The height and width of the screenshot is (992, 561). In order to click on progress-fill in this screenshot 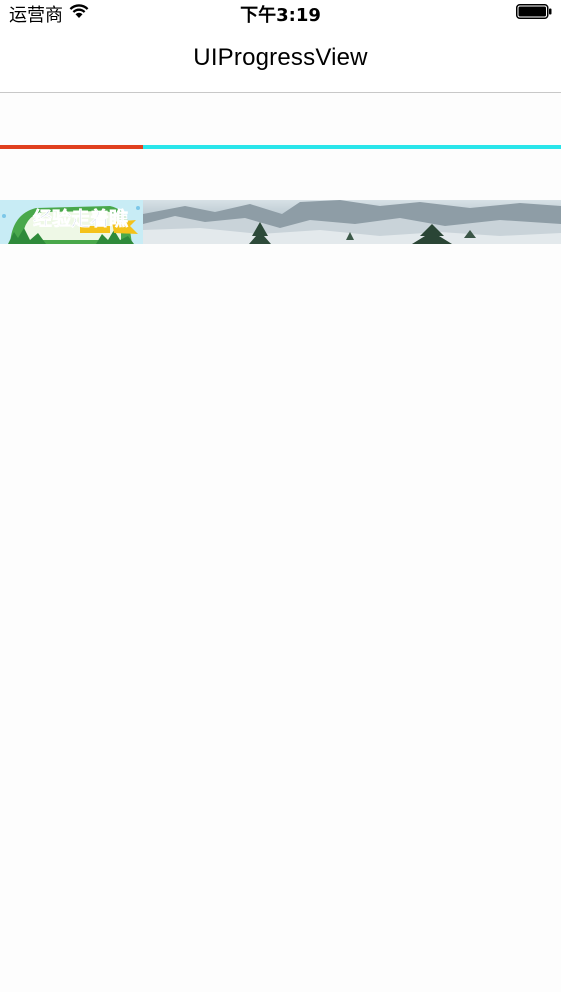, I will do `click(72, 147)`.